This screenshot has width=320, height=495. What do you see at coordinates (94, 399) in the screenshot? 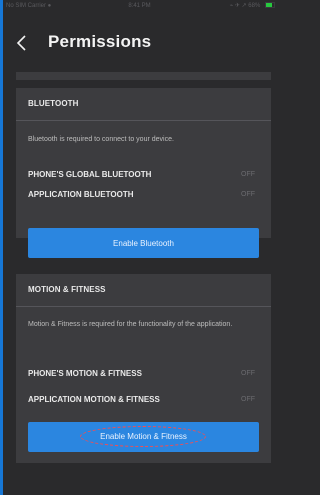
I see `application-motion-fitness-label: APPLICATION MOTION & FITNESS` at bounding box center [94, 399].